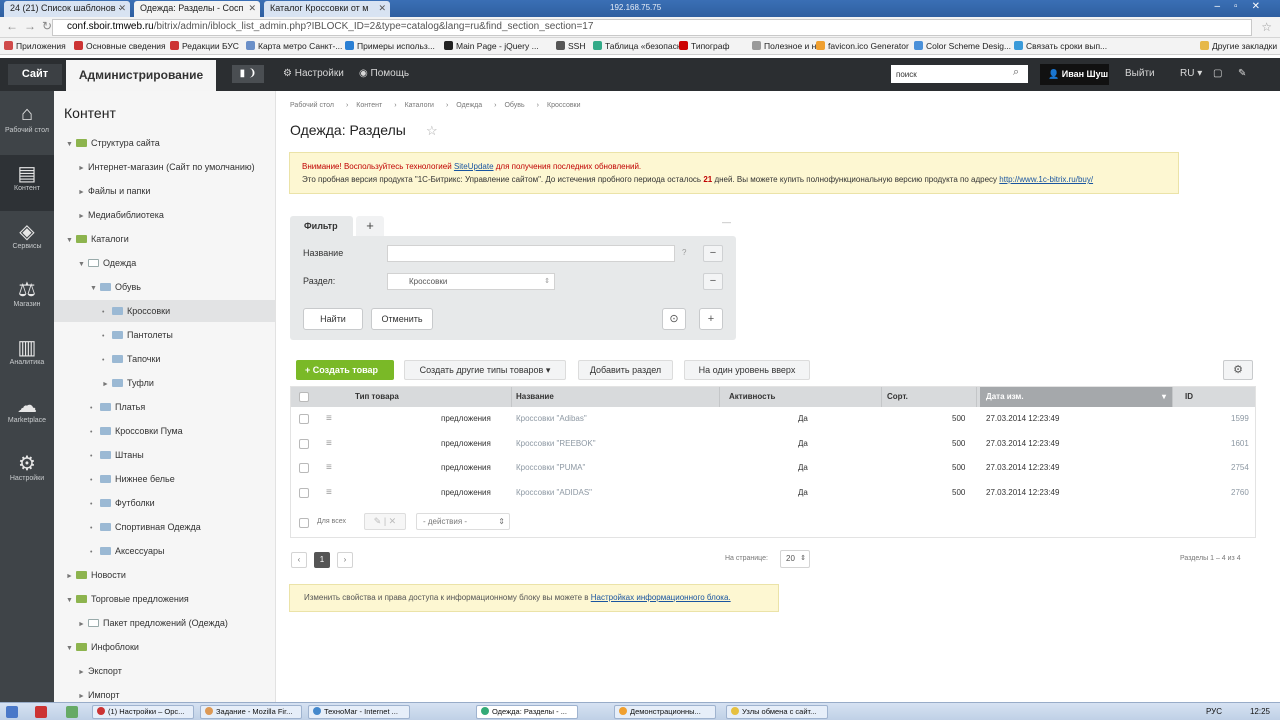  What do you see at coordinates (419, 105) in the screenshot?
I see `breadcrumb-item: Каталоги` at bounding box center [419, 105].